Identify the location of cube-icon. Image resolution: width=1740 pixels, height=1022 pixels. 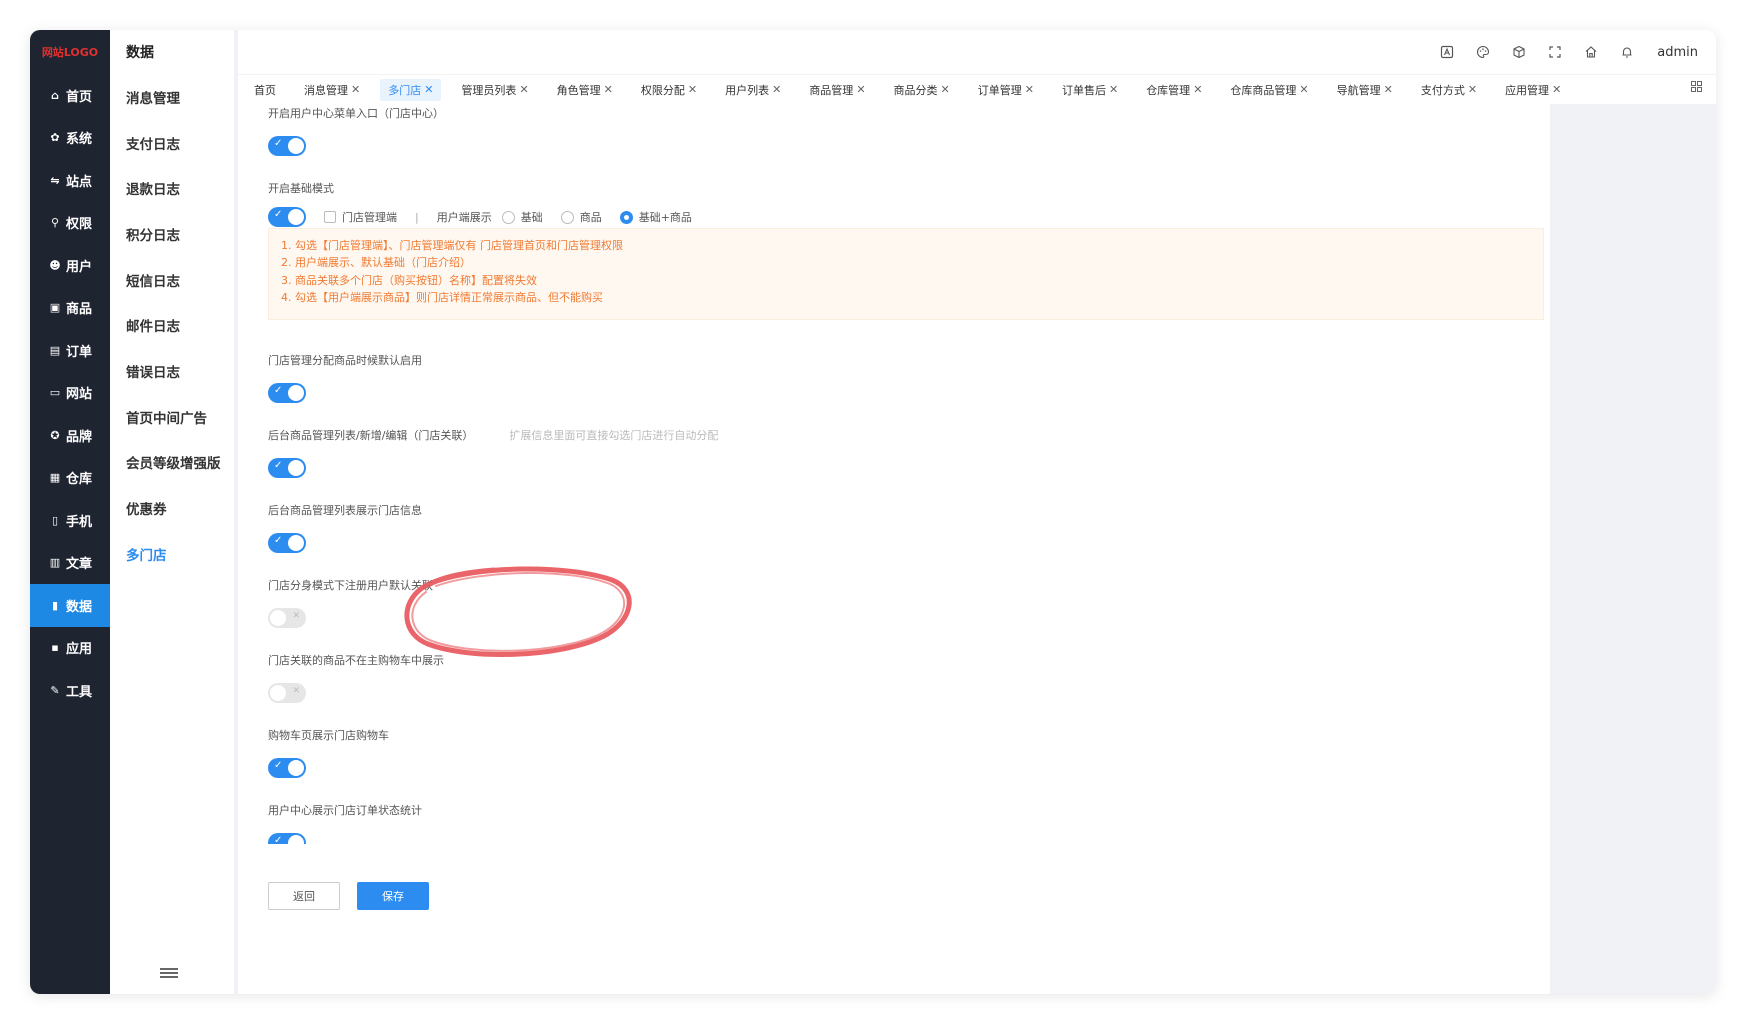
(1519, 52).